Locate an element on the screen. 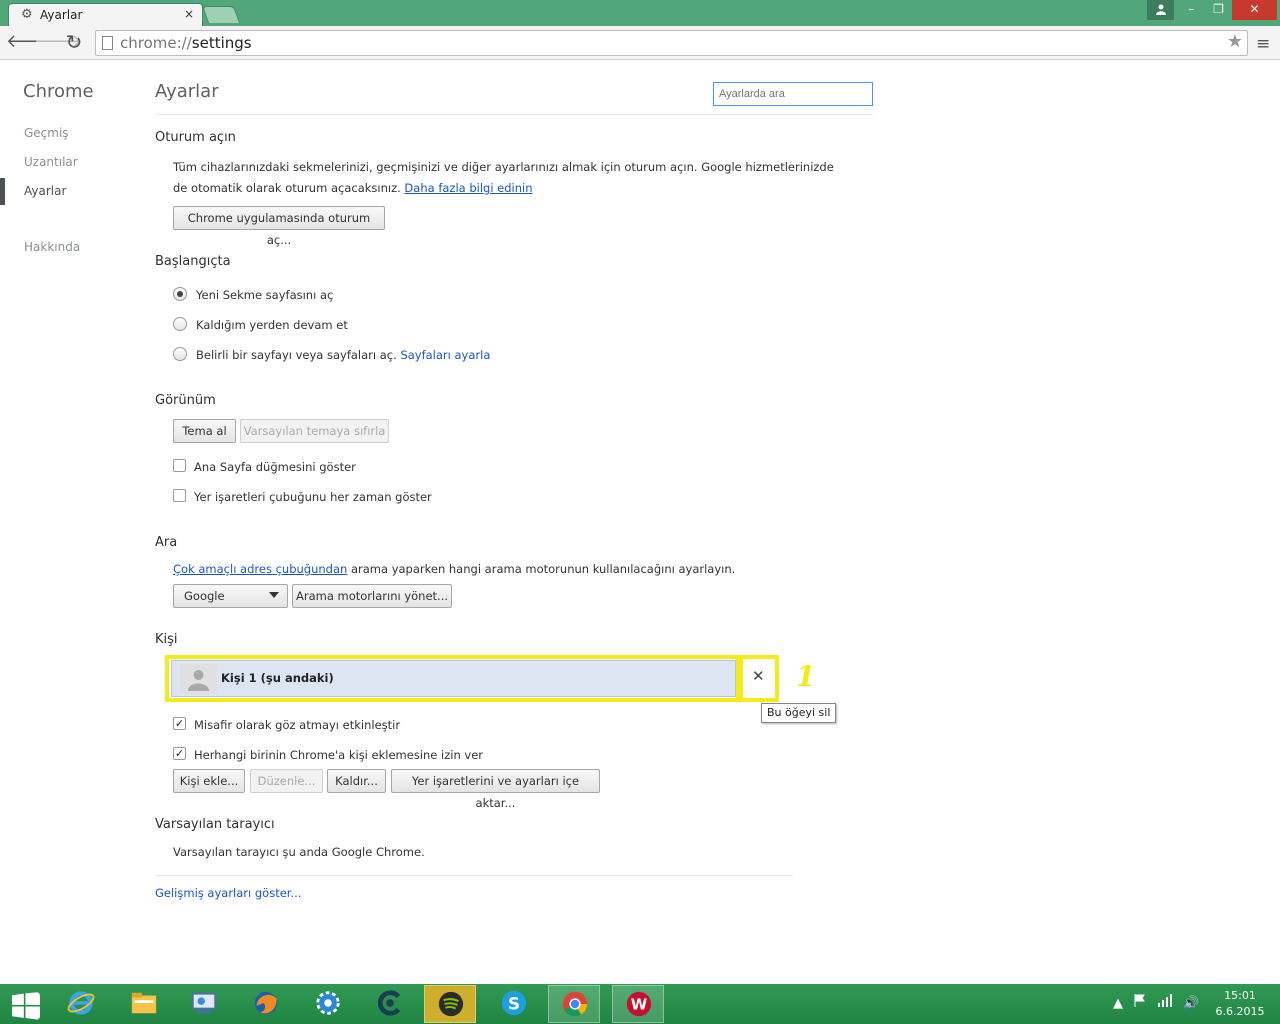  network-icon is located at coordinates (1165, 1000).